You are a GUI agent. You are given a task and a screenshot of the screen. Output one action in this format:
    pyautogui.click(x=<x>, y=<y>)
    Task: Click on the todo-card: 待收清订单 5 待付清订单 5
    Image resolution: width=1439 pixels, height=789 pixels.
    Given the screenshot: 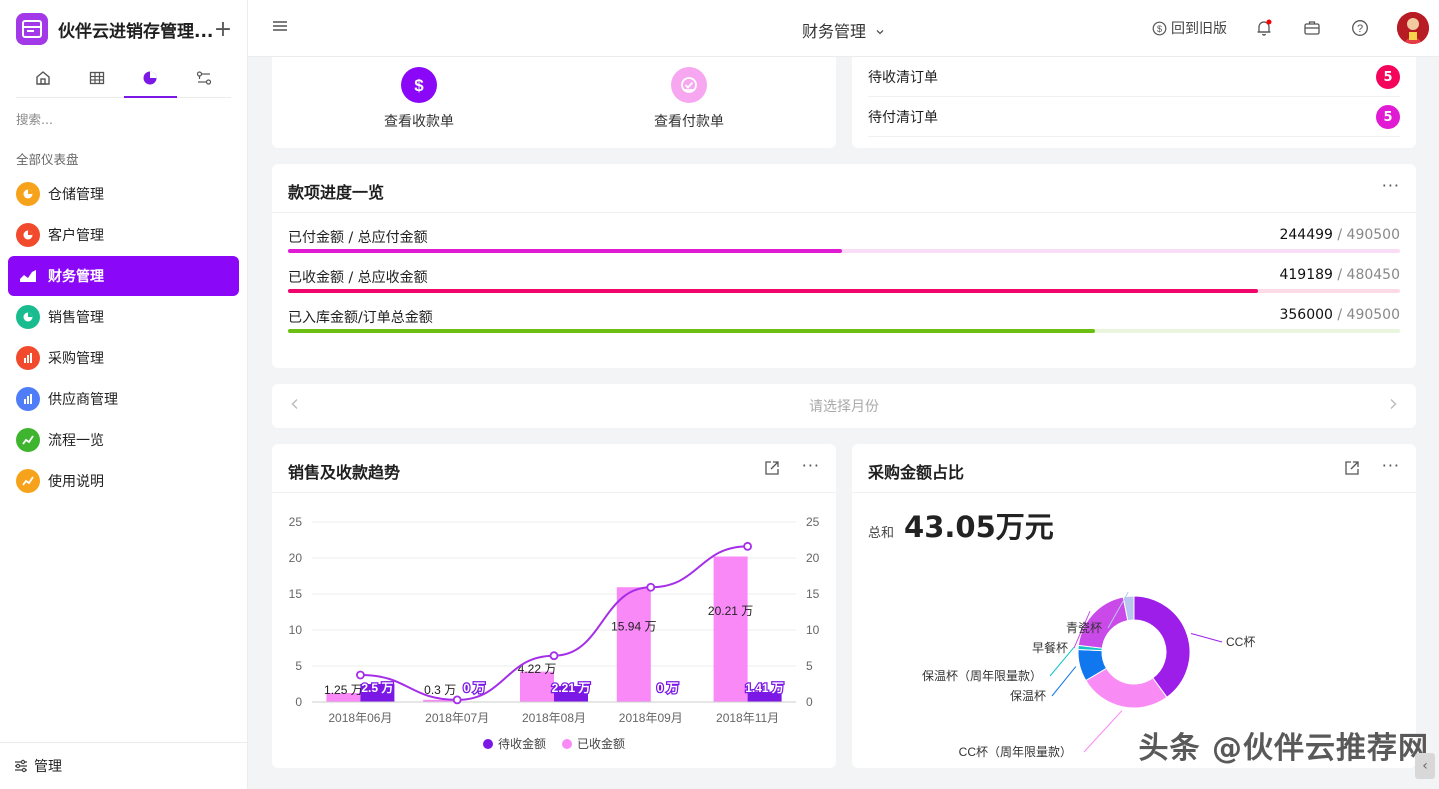 What is the action you would take?
    pyautogui.click(x=1134, y=102)
    